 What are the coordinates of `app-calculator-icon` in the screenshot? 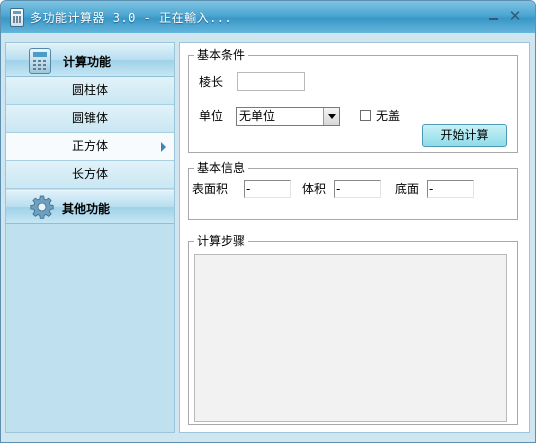 It's located at (17, 17).